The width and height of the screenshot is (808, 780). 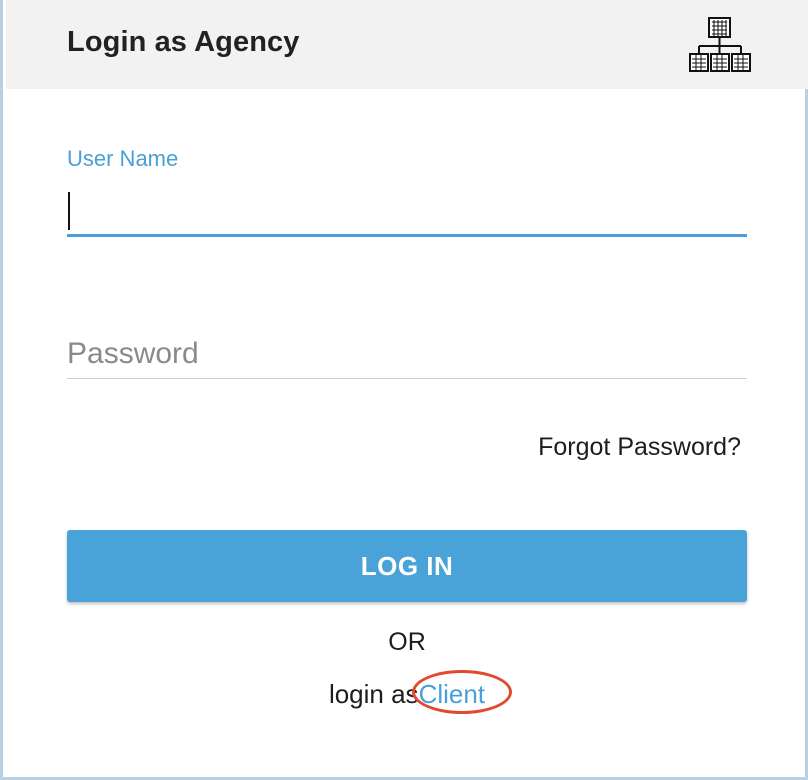 What do you see at coordinates (407, 212) in the screenshot?
I see `username-input` at bounding box center [407, 212].